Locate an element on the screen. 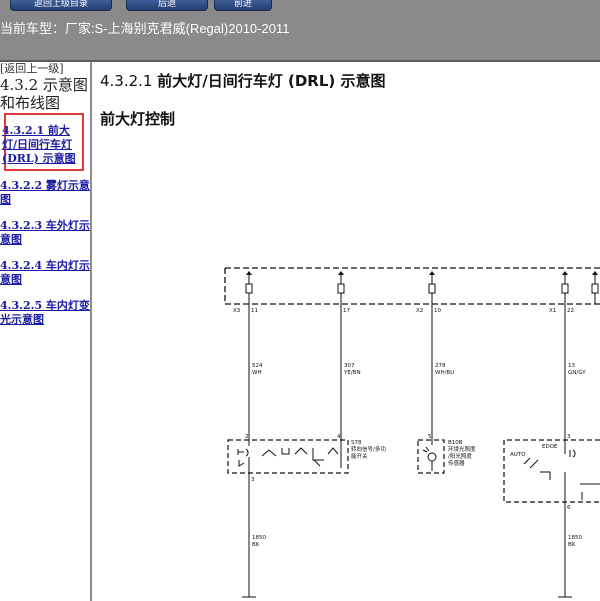 Image resolution: width=600 pixels, height=601 pixels. s78-pin-left: 2 is located at coordinates (247, 437).